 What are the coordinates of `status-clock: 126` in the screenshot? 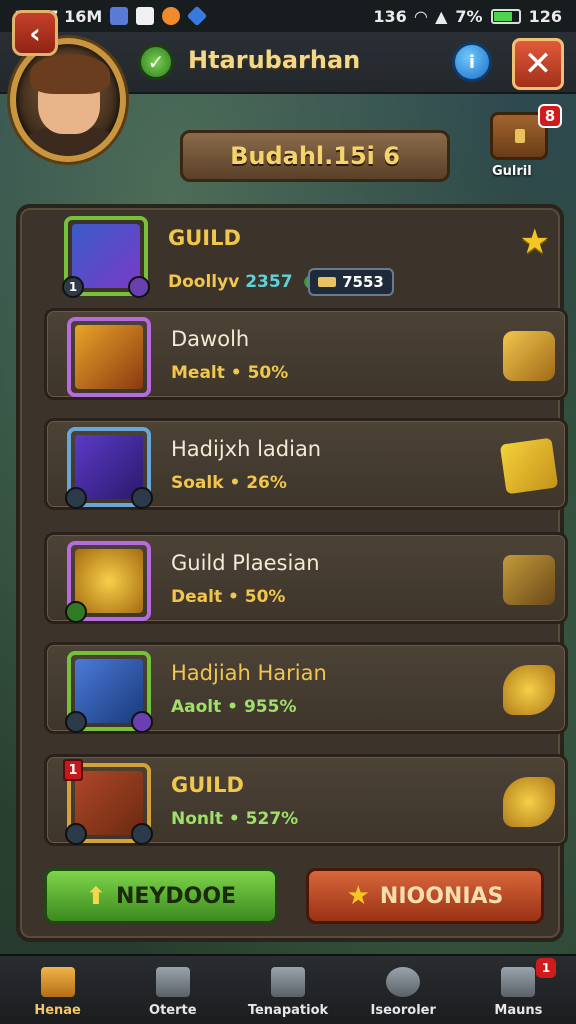 It's located at (545, 16).